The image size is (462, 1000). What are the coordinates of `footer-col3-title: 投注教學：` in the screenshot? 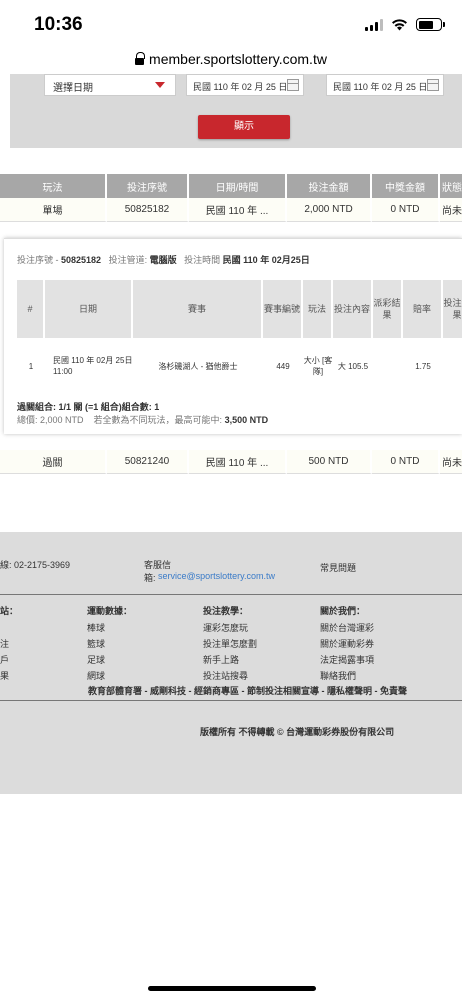 It's located at (226, 611).